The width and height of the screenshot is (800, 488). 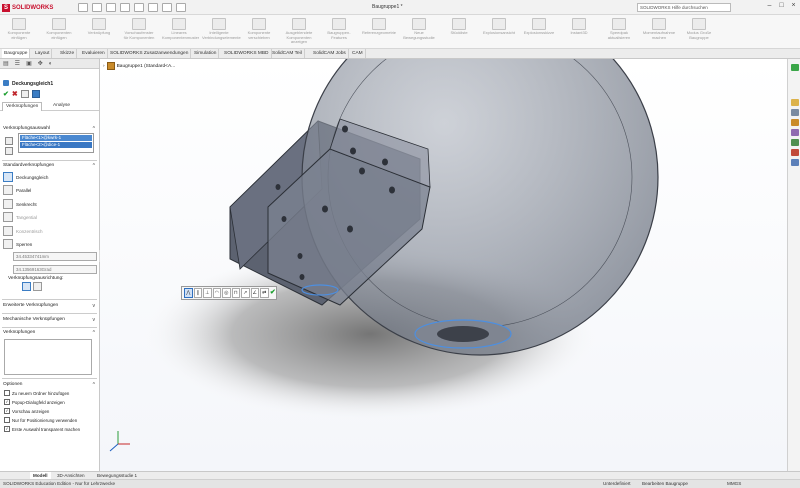 What do you see at coordinates (150, 53) in the screenshot?
I see `tab-4: SOLIDWORKS Zusatzanwendungen` at bounding box center [150, 53].